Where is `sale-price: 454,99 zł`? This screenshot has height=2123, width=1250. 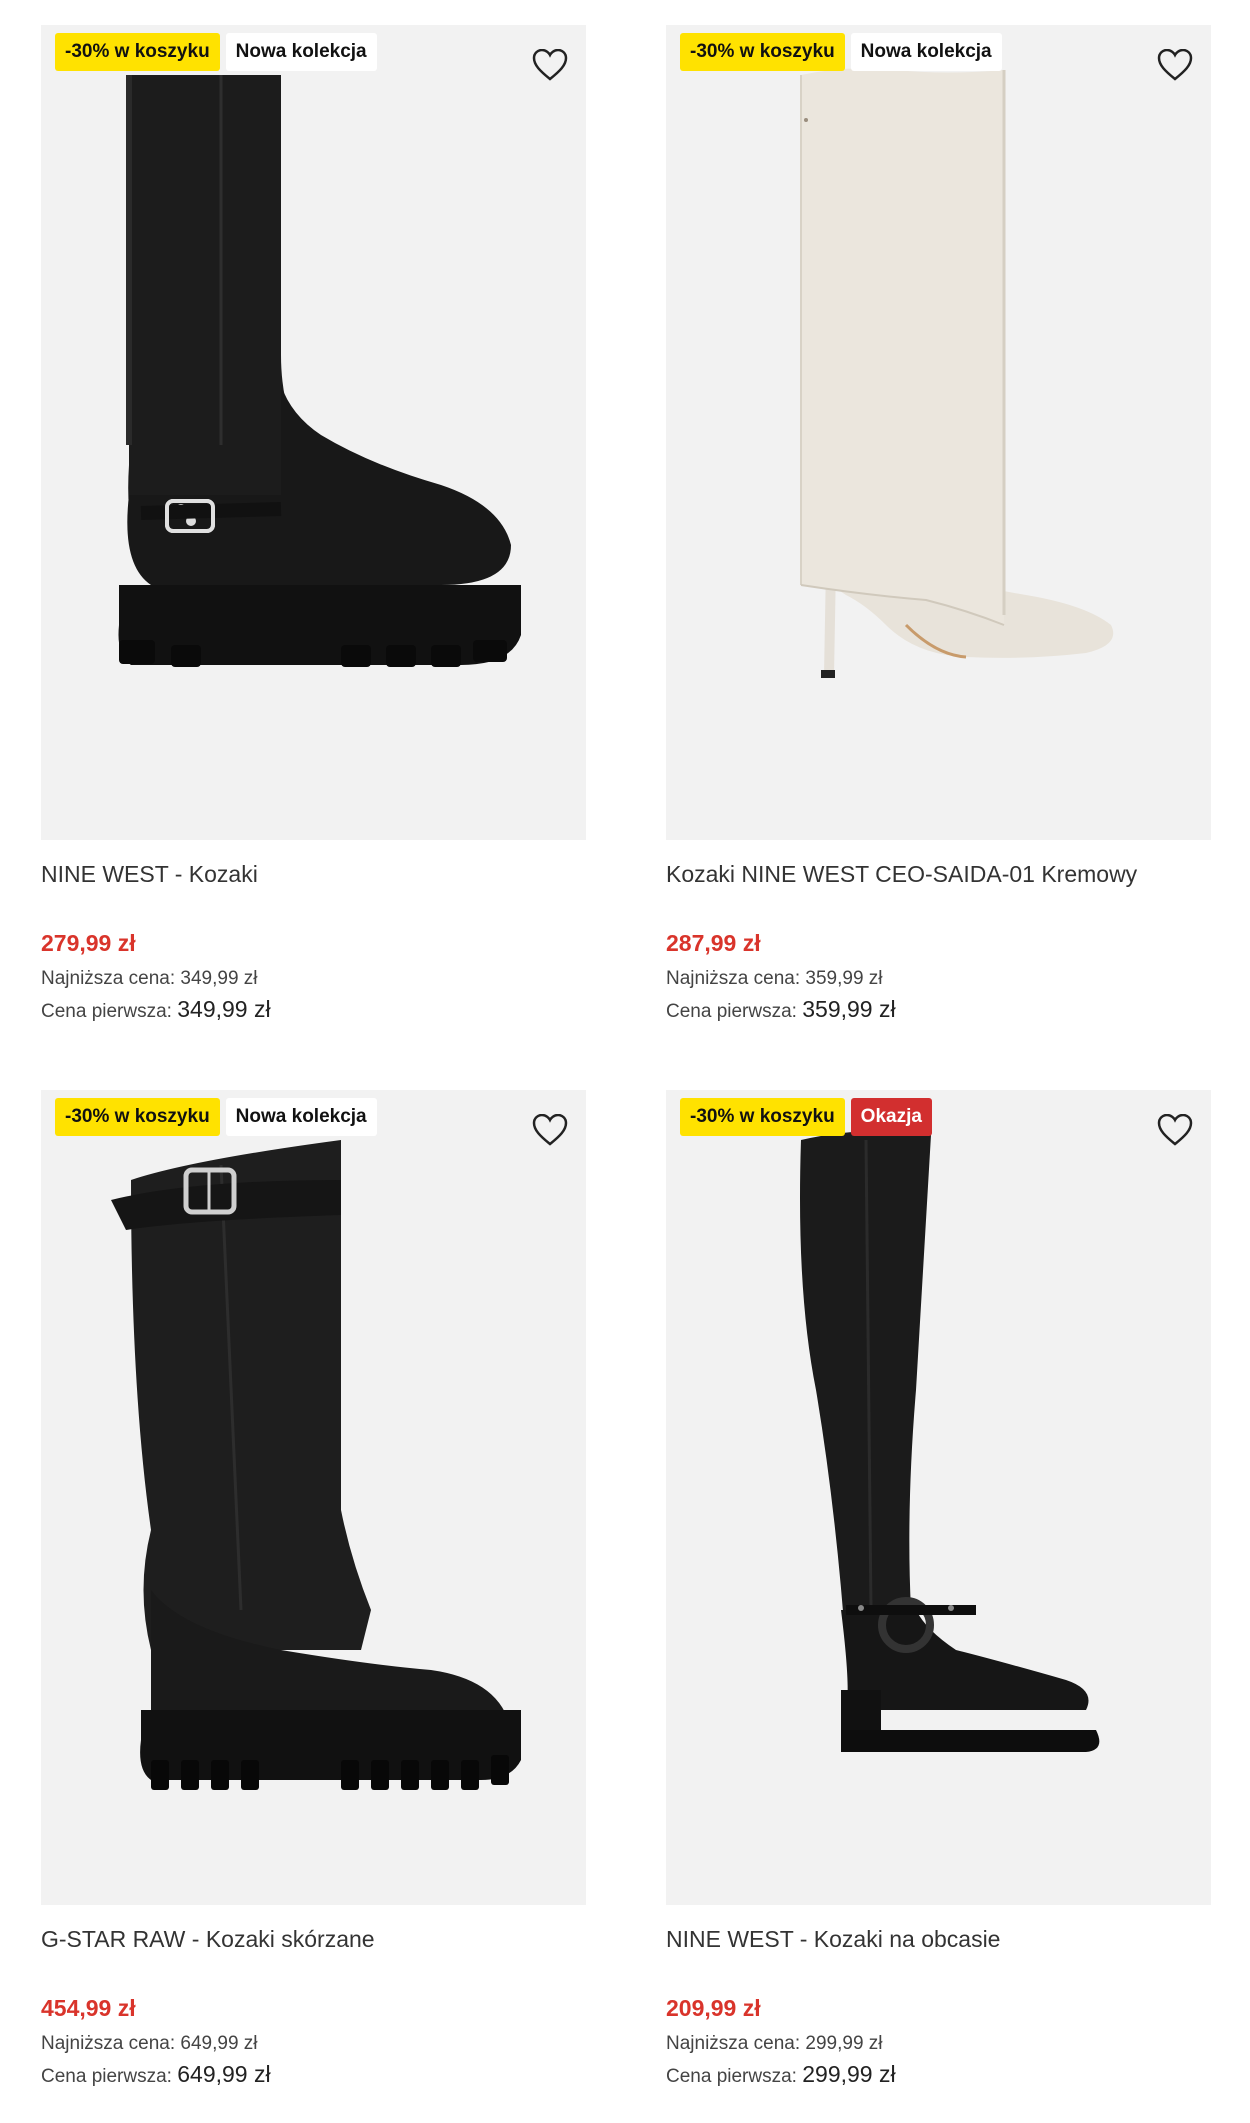 sale-price: 454,99 zł is located at coordinates (88, 2008).